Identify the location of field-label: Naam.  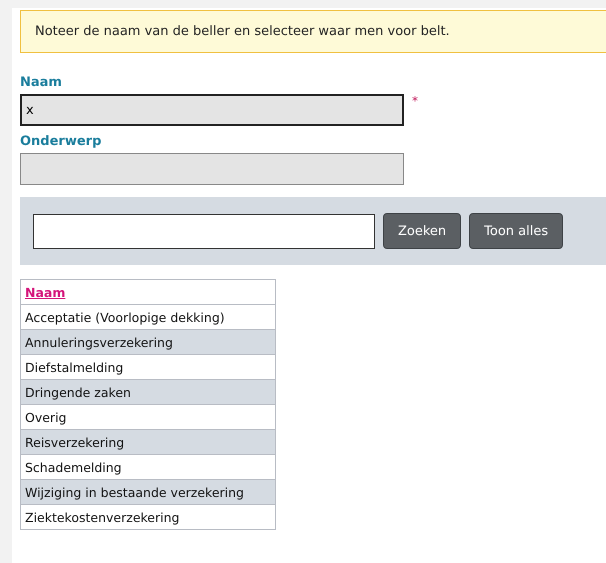
(41, 82).